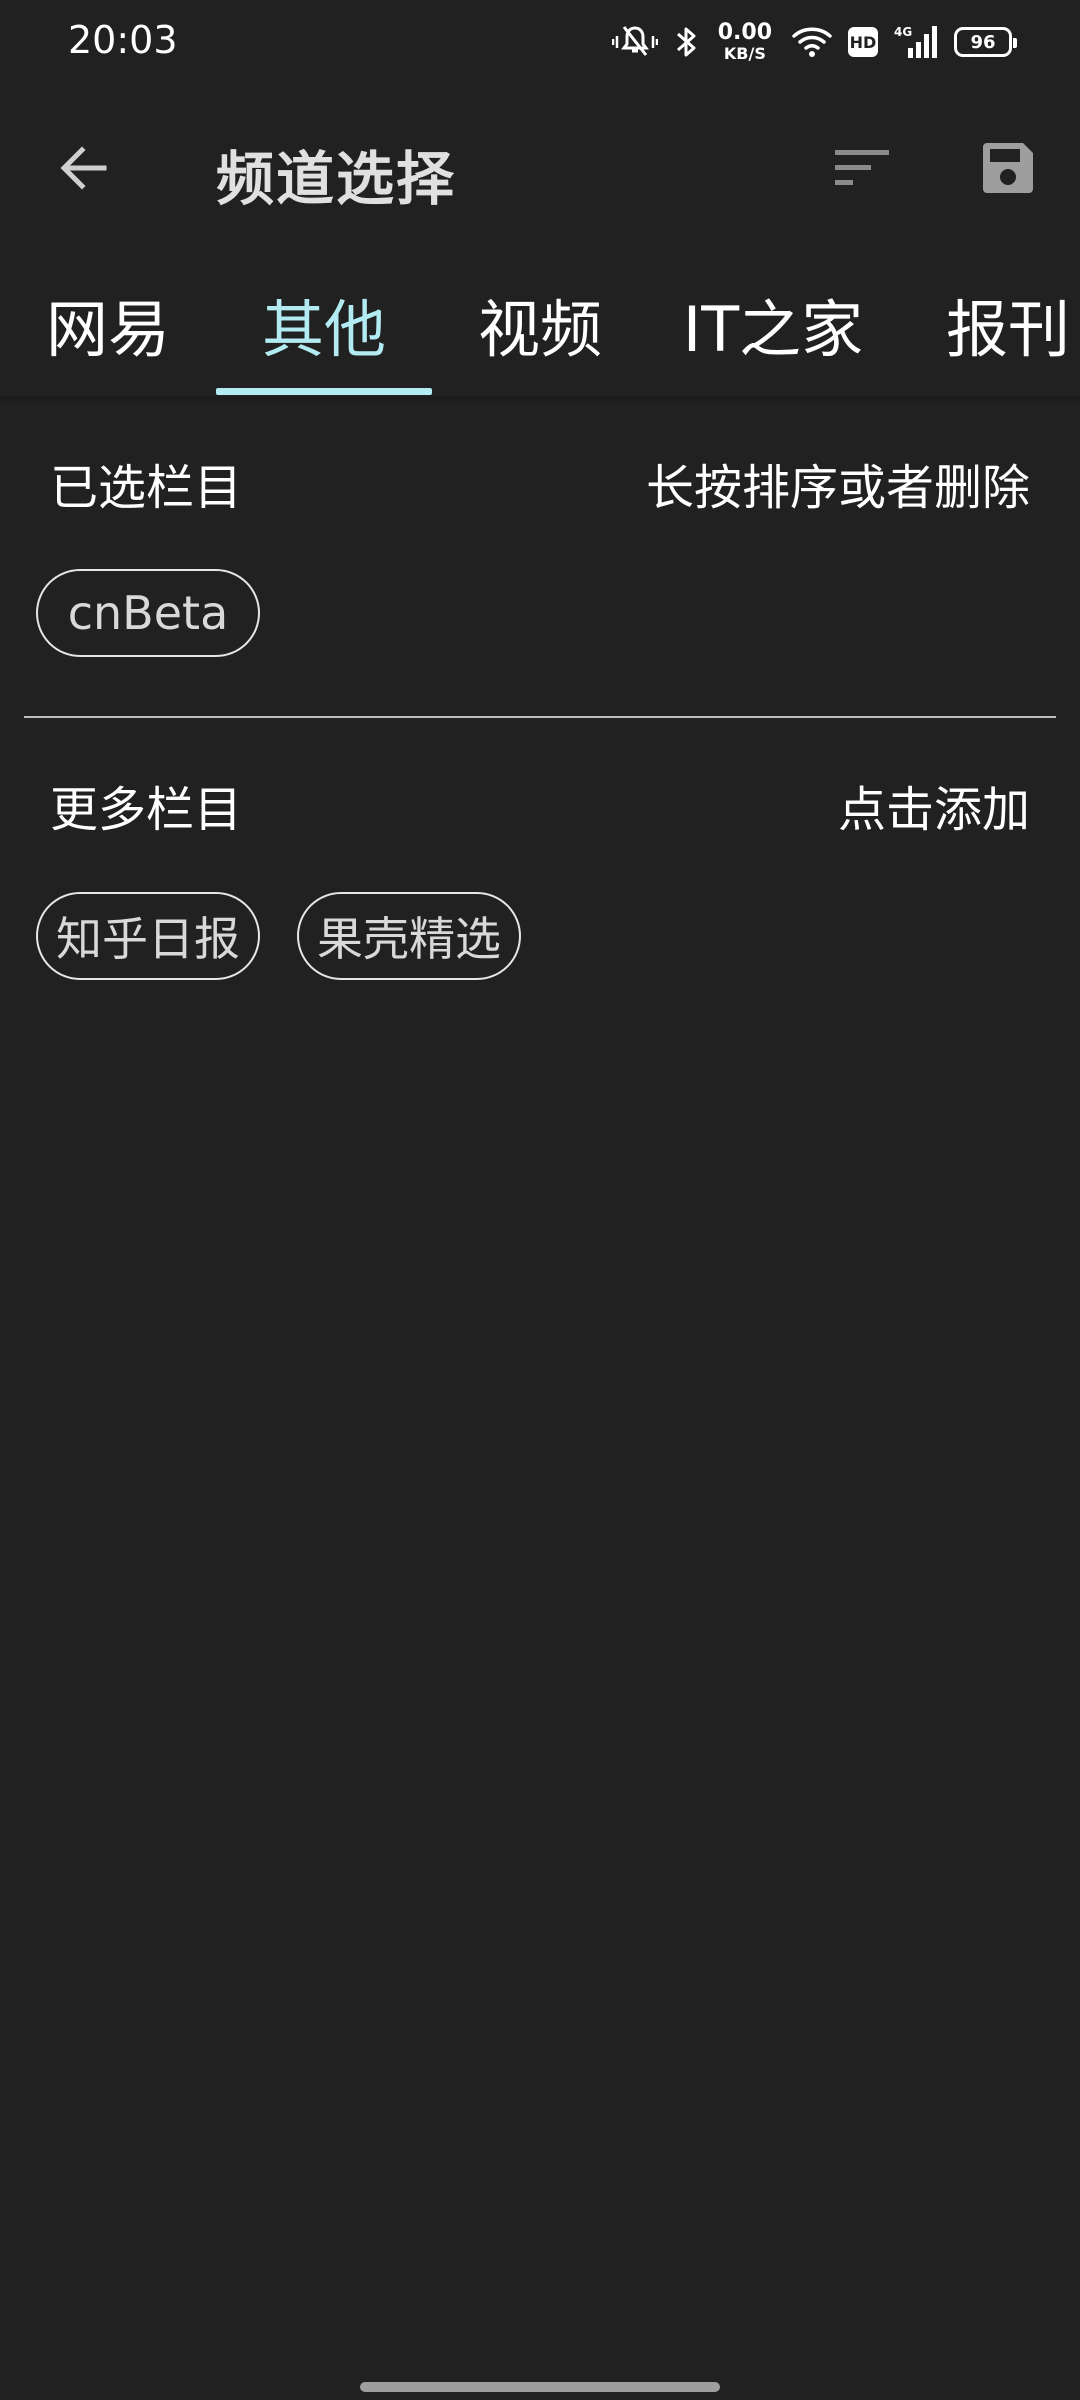 This screenshot has height=2400, width=1080. Describe the element at coordinates (148, 936) in the screenshot. I see `more-chip-zhihu-daily: 知乎日报` at that location.